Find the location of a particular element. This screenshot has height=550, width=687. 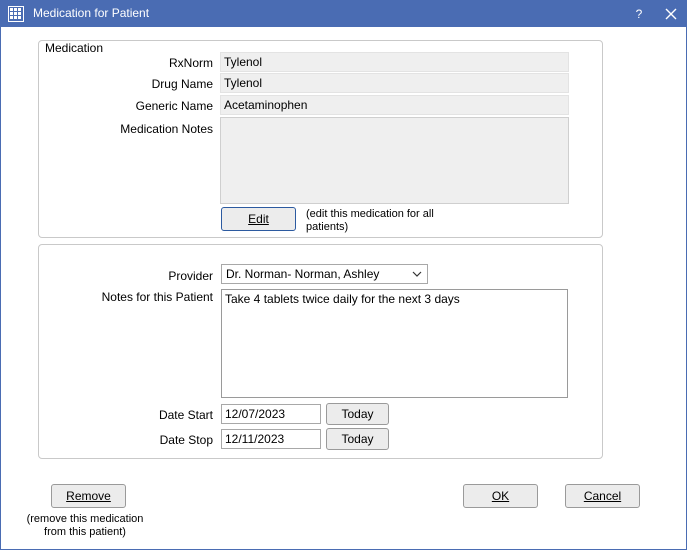

rxnorm-label: RxNorm is located at coordinates (191, 63).